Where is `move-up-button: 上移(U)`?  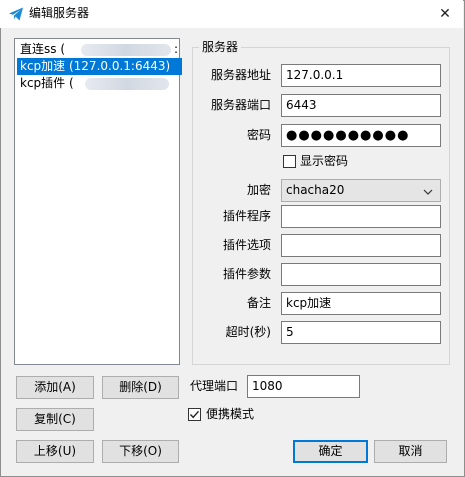
move-up-button: 上移(U) is located at coordinates (55, 451).